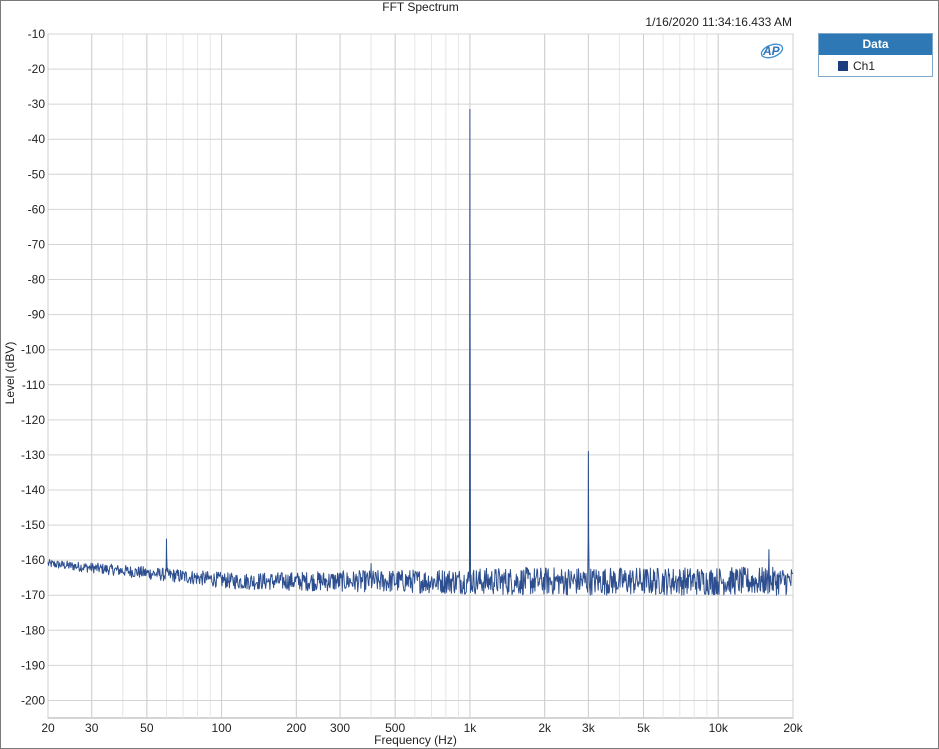 This screenshot has height=749, width=939. Describe the element at coordinates (793, 728) in the screenshot. I see `x-tick-label: 20k` at that location.